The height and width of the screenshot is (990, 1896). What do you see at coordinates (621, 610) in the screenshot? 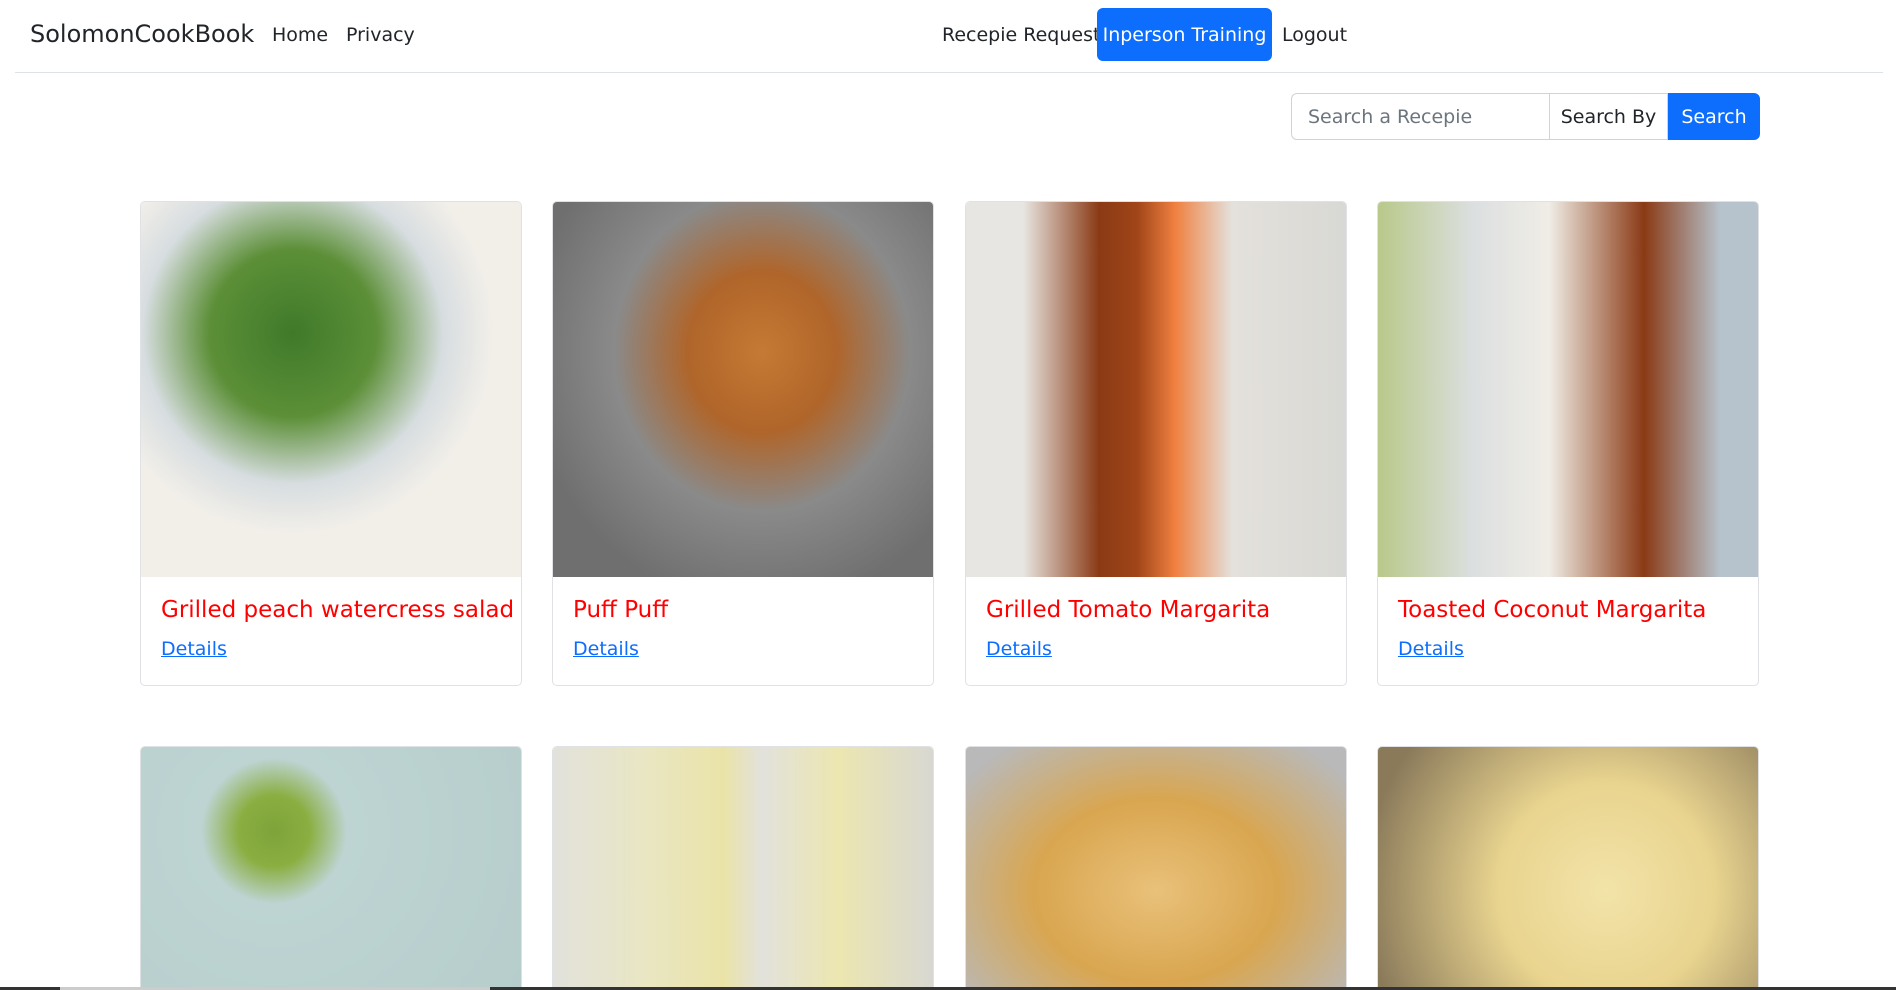
I see `recipe-title: Puff Puff` at bounding box center [621, 610].